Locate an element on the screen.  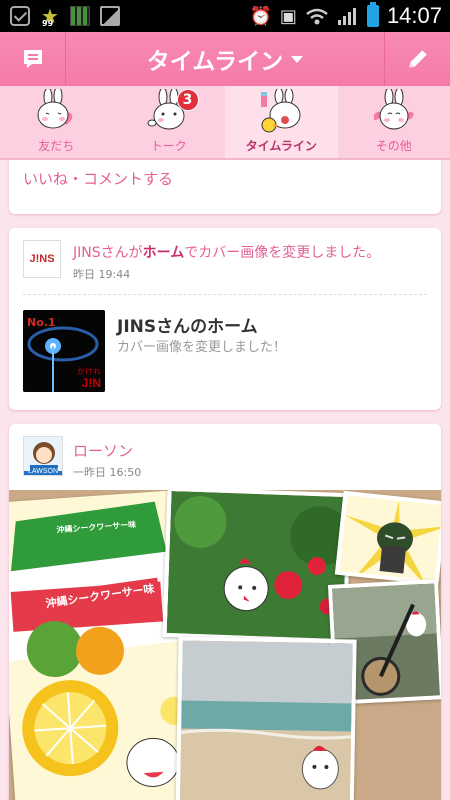
beach-image is located at coordinates (268, 720).